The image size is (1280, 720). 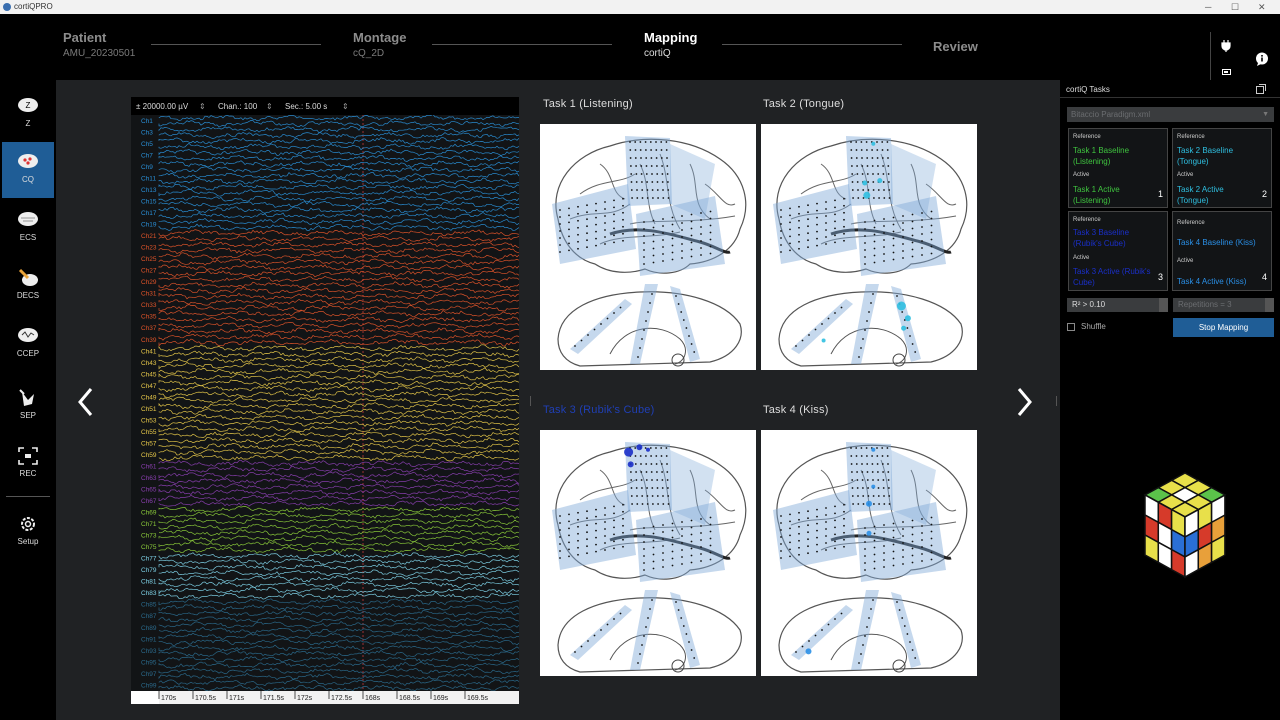 I want to click on time-tick-label: 171.5s, so click(x=274, y=698).